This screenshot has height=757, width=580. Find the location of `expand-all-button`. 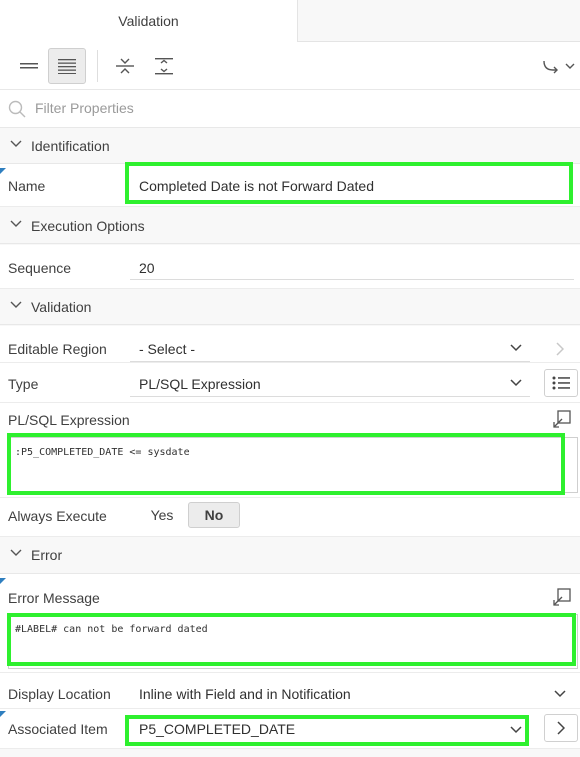

expand-all-button is located at coordinates (164, 66).